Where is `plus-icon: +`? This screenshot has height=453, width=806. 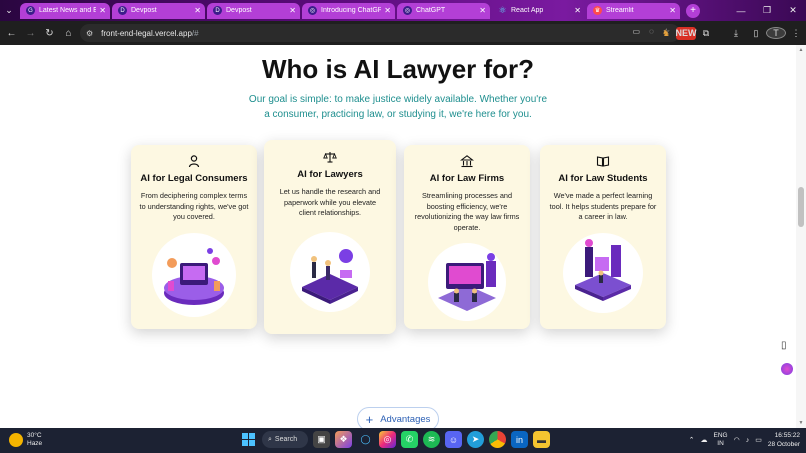
plus-icon: + is located at coordinates (369, 419).